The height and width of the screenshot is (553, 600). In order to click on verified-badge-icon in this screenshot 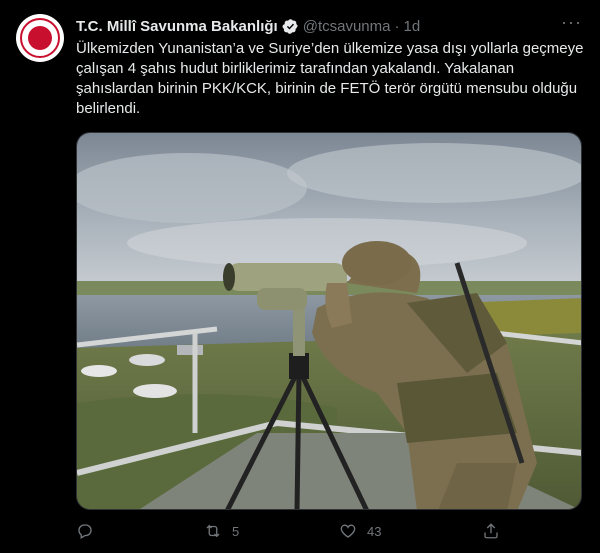, I will do `click(290, 26)`.